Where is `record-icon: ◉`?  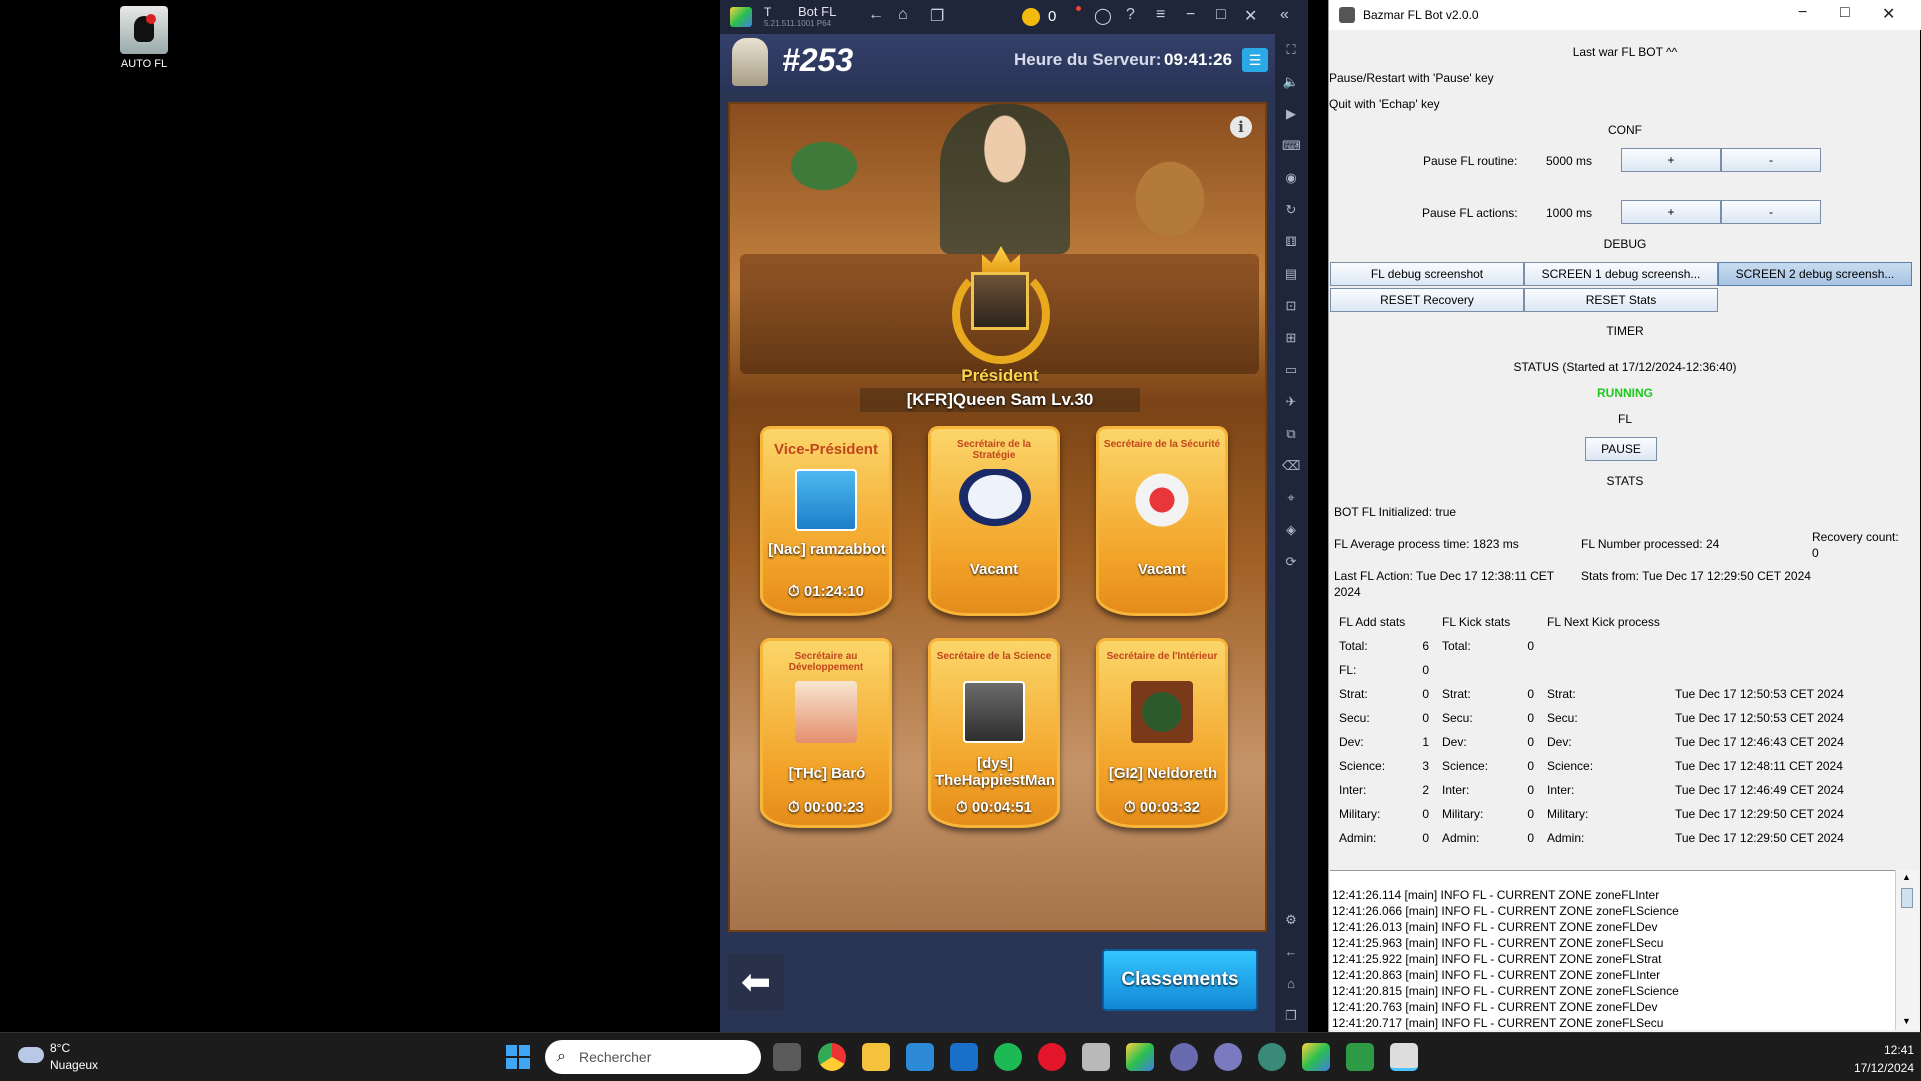
record-icon: ◉ is located at coordinates (1291, 178).